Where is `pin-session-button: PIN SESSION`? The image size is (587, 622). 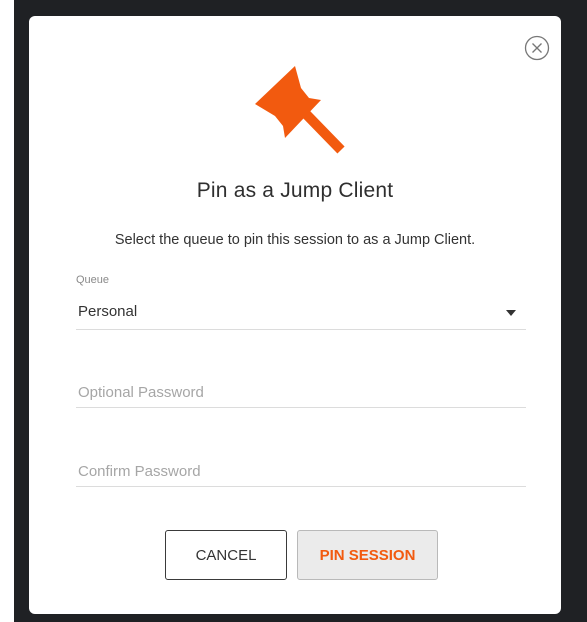 pin-session-button: PIN SESSION is located at coordinates (367, 555).